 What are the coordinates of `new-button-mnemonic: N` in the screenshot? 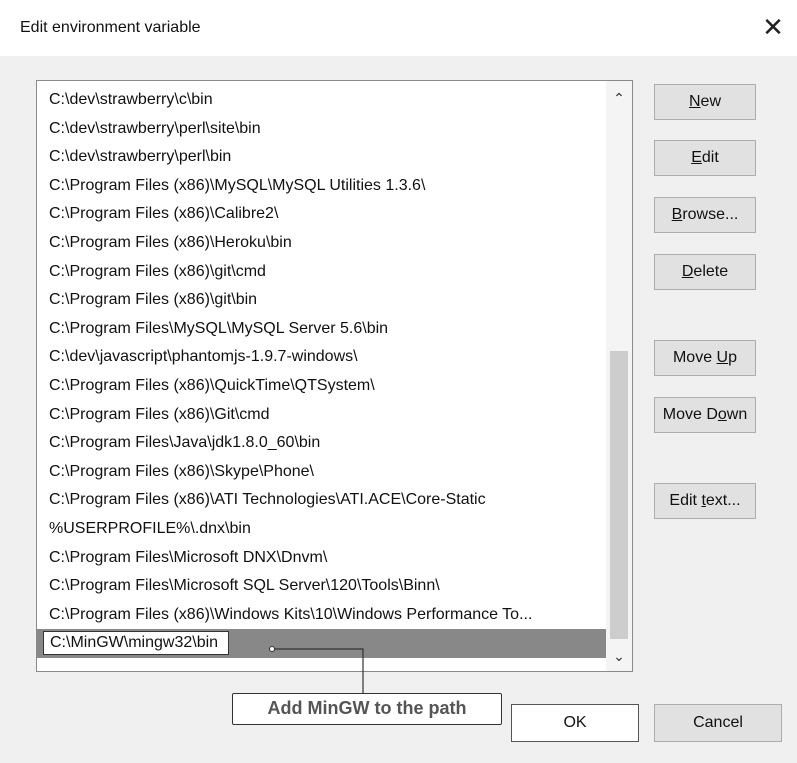 It's located at (694, 101).